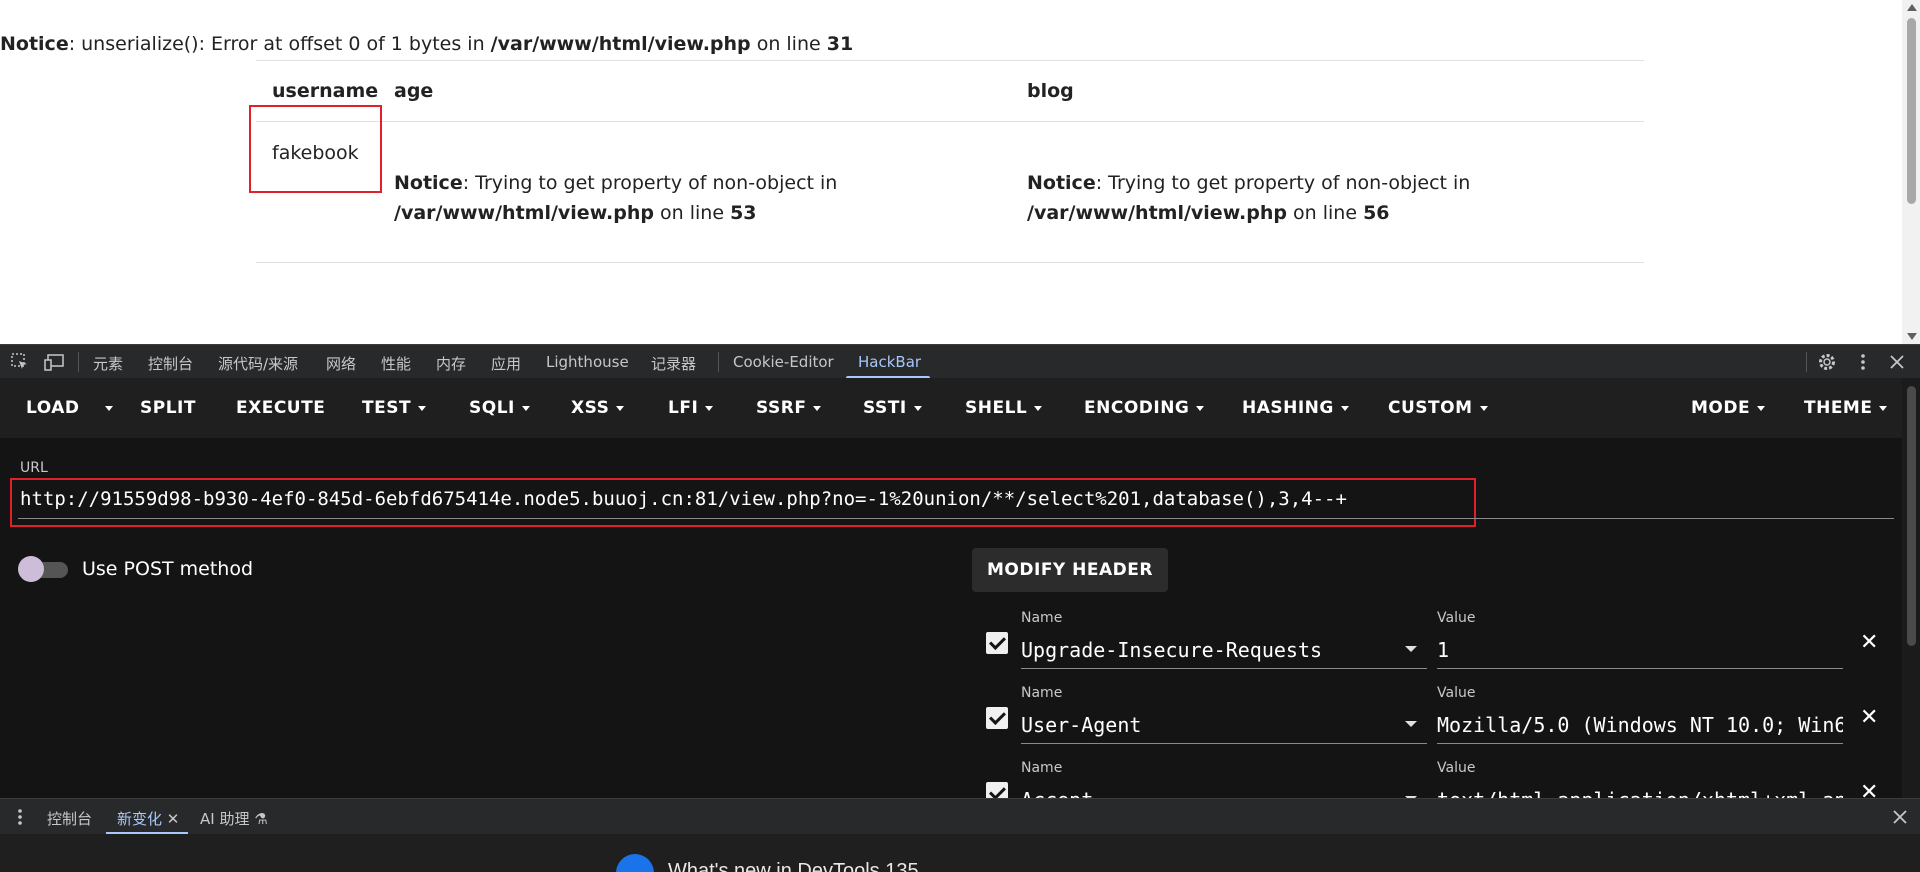 This screenshot has height=872, width=1920. What do you see at coordinates (54, 362) in the screenshot?
I see `device-toolbar-icon` at bounding box center [54, 362].